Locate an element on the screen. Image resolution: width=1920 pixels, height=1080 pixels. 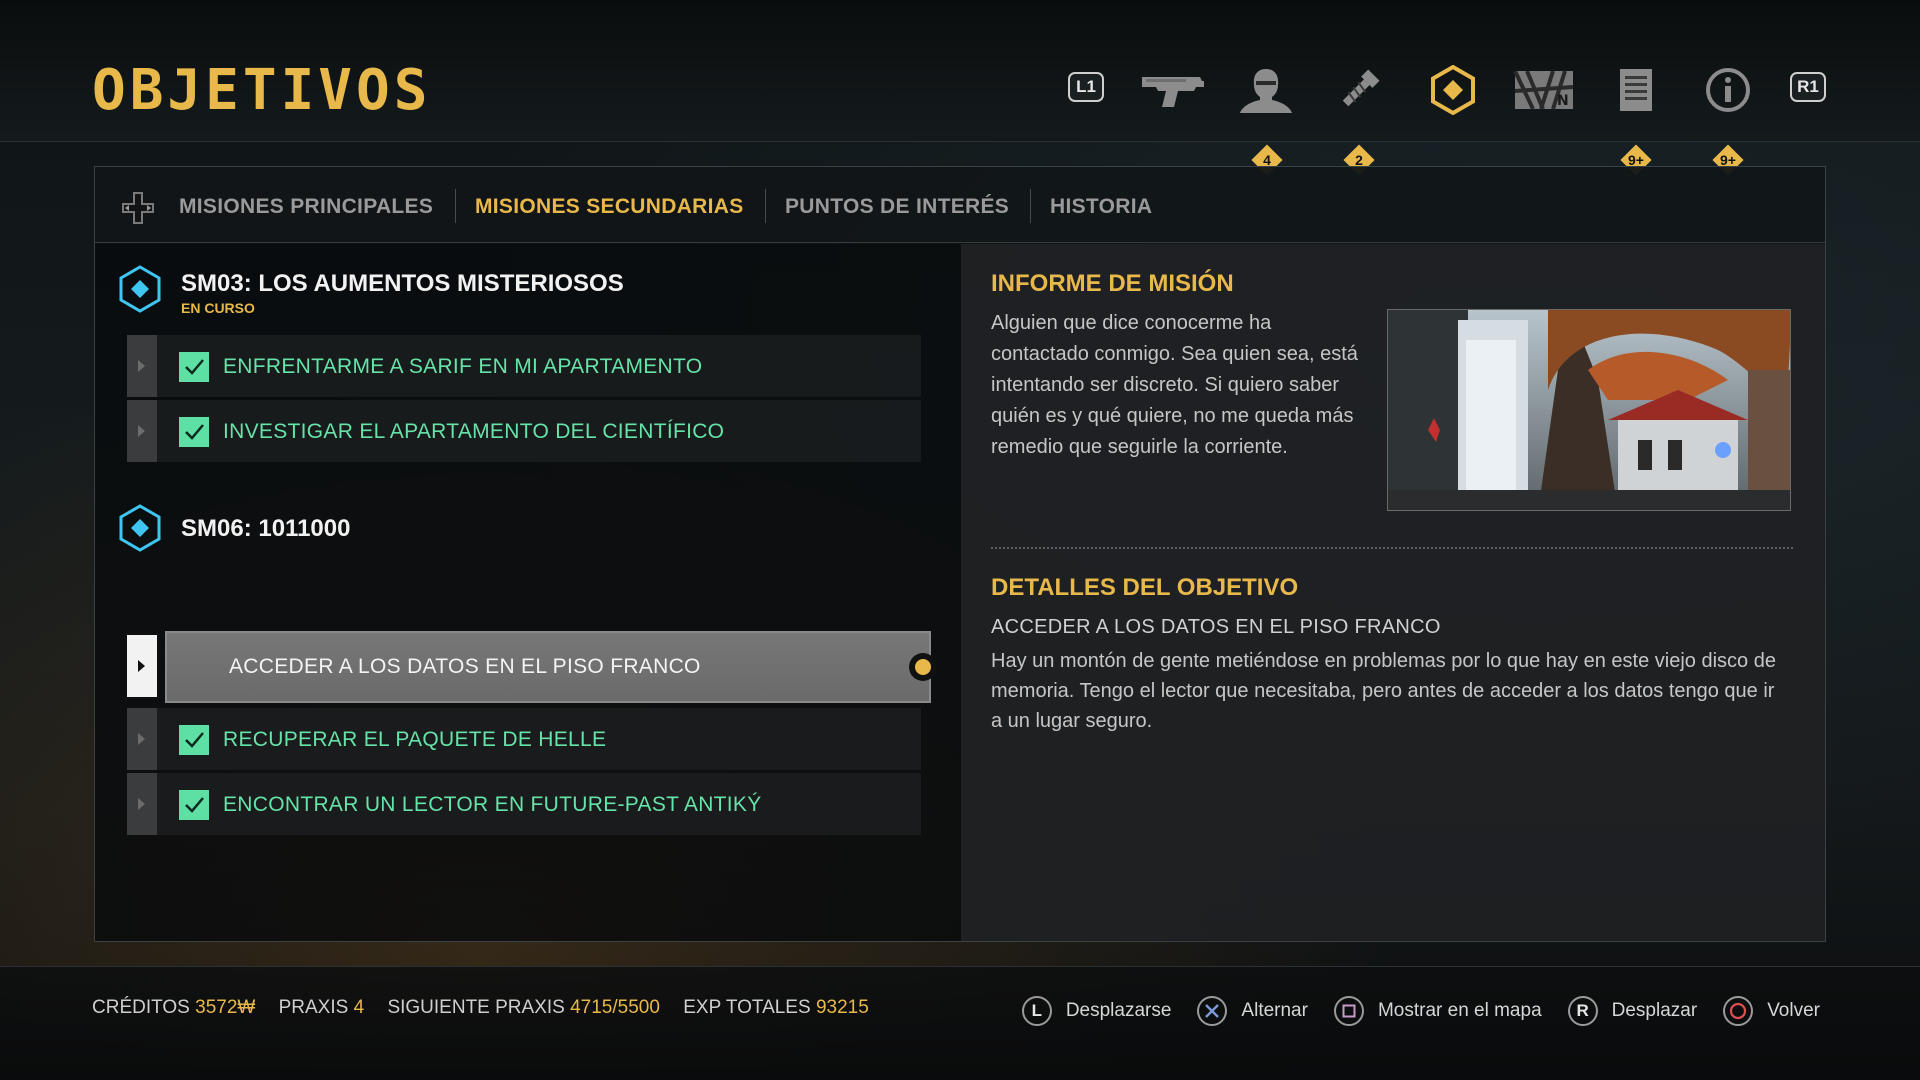
l1-button: L1 is located at coordinates (1086, 87).